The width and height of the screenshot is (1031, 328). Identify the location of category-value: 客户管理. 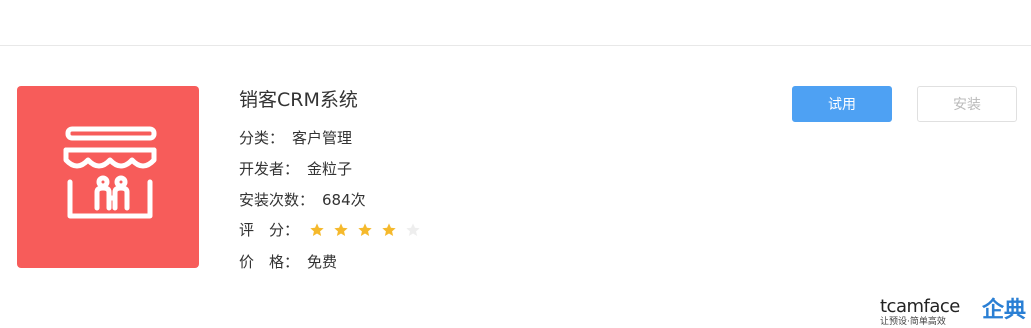
(322, 138).